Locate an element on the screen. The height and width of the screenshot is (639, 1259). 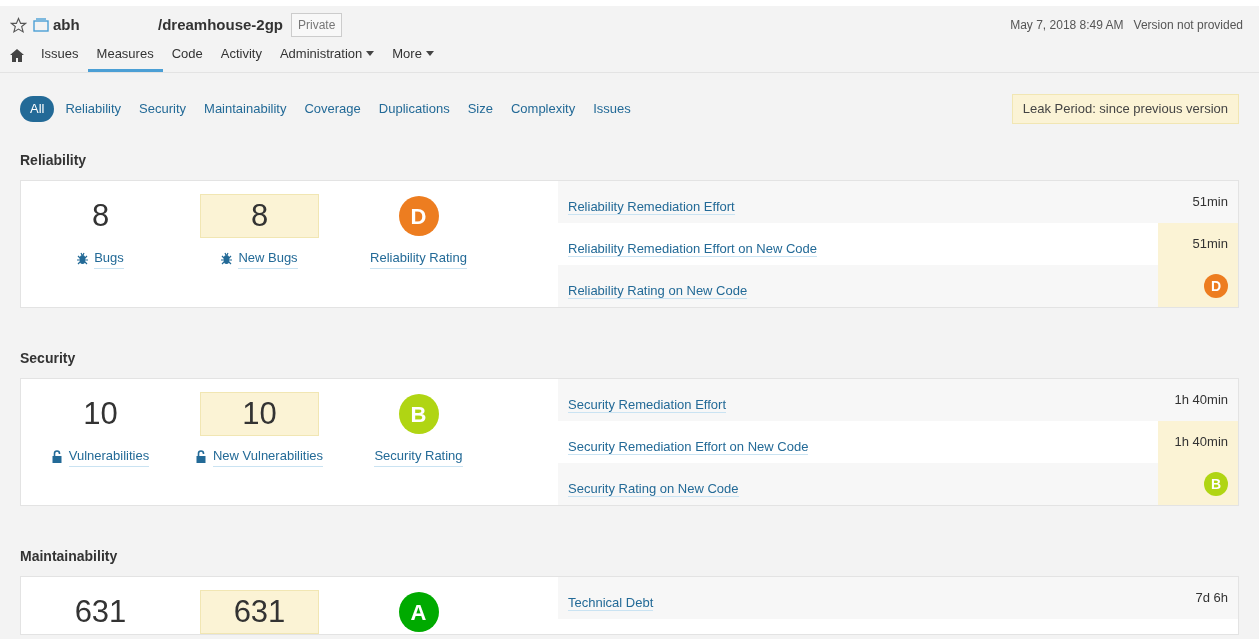
section-heading: Reliability is located at coordinates (54, 160).